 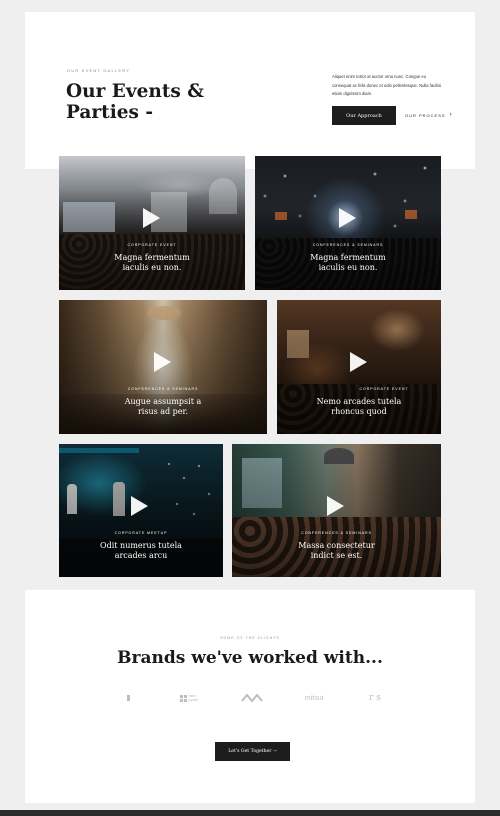 What do you see at coordinates (135, 102) in the screenshot?
I see `page-title: Our Events & Parties -` at bounding box center [135, 102].